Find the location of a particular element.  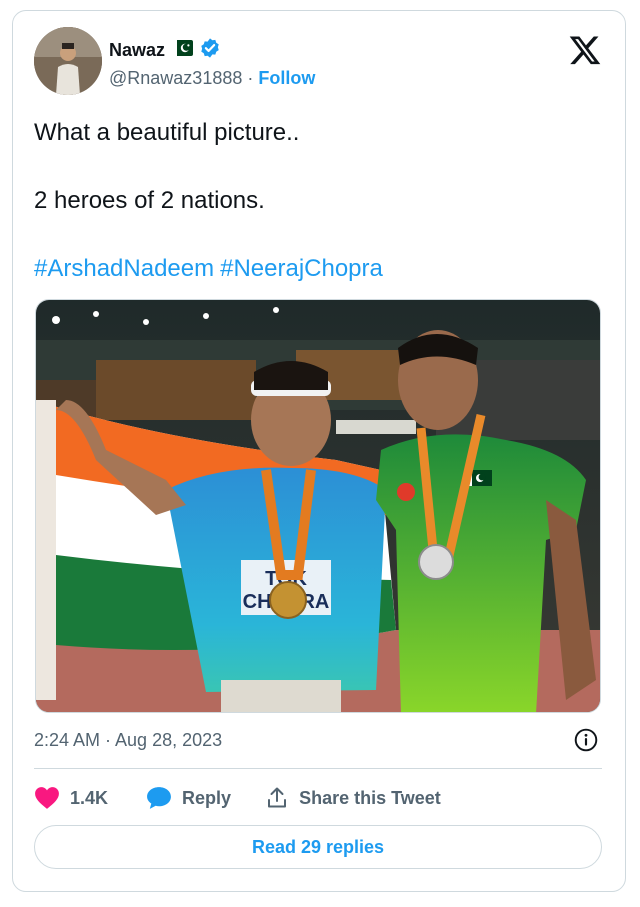

pakistan-flag-icon is located at coordinates (182, 50).